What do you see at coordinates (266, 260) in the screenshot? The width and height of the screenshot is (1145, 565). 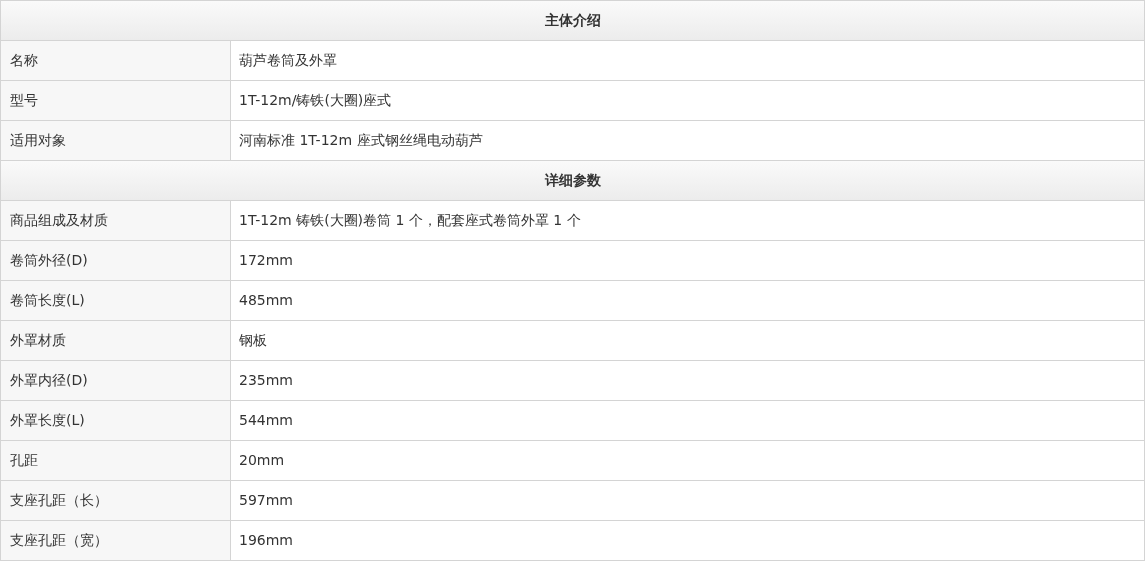 I see `value-cell-text: 172mm` at bounding box center [266, 260].